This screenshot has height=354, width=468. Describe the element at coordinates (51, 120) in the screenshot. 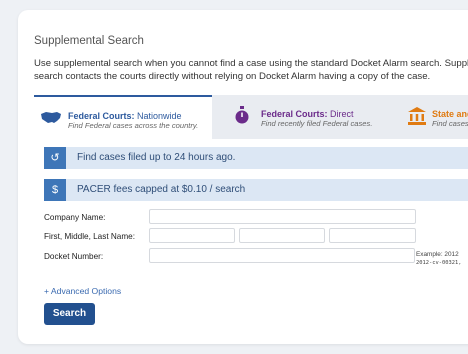

I see `usa-map-icon` at that location.